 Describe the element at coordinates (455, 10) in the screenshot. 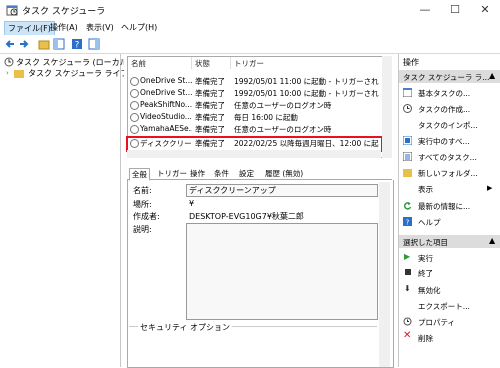

I see `maximize-button: ☐` at that location.